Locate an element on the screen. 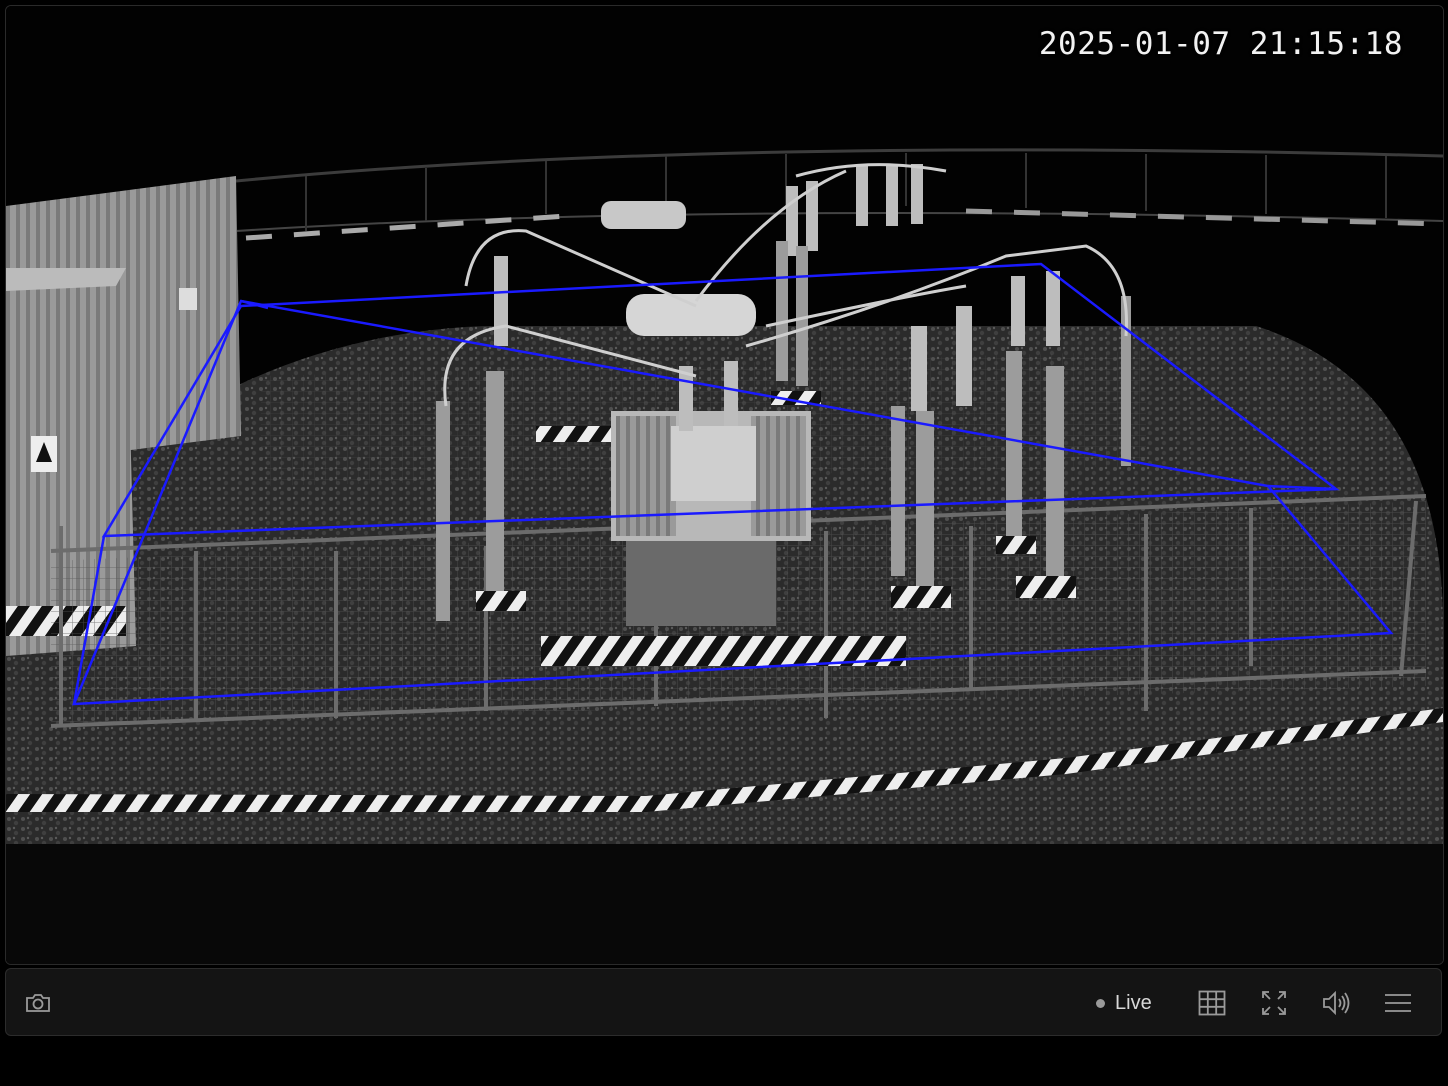  fullscreen-icon is located at coordinates (1274, 1003).